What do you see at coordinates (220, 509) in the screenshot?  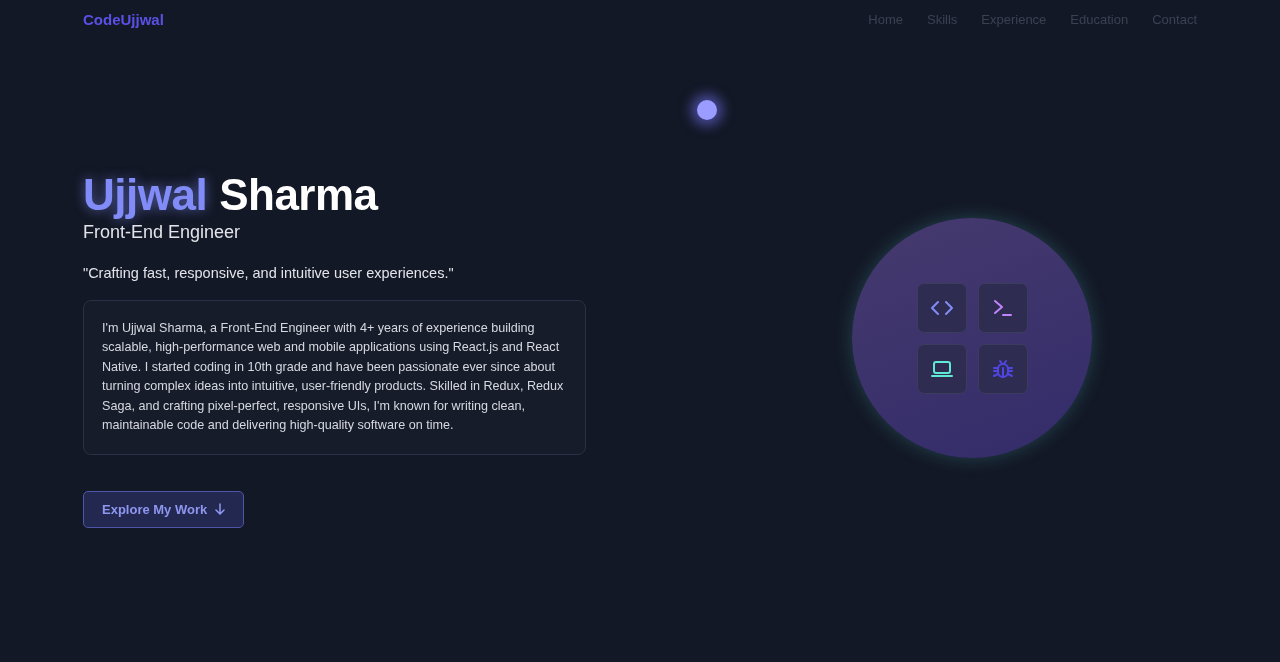 I see `arrow-down-icon` at bounding box center [220, 509].